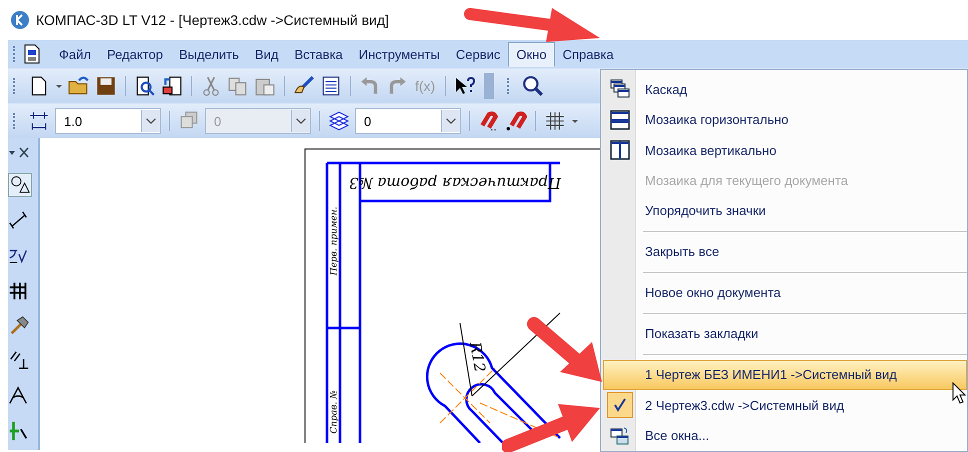 The image size is (968, 452). Describe the element at coordinates (408, 121) in the screenshot. I see `combo-box: 0` at that location.